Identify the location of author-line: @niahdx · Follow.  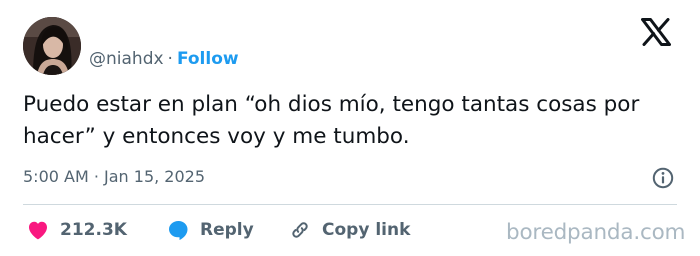
(164, 59).